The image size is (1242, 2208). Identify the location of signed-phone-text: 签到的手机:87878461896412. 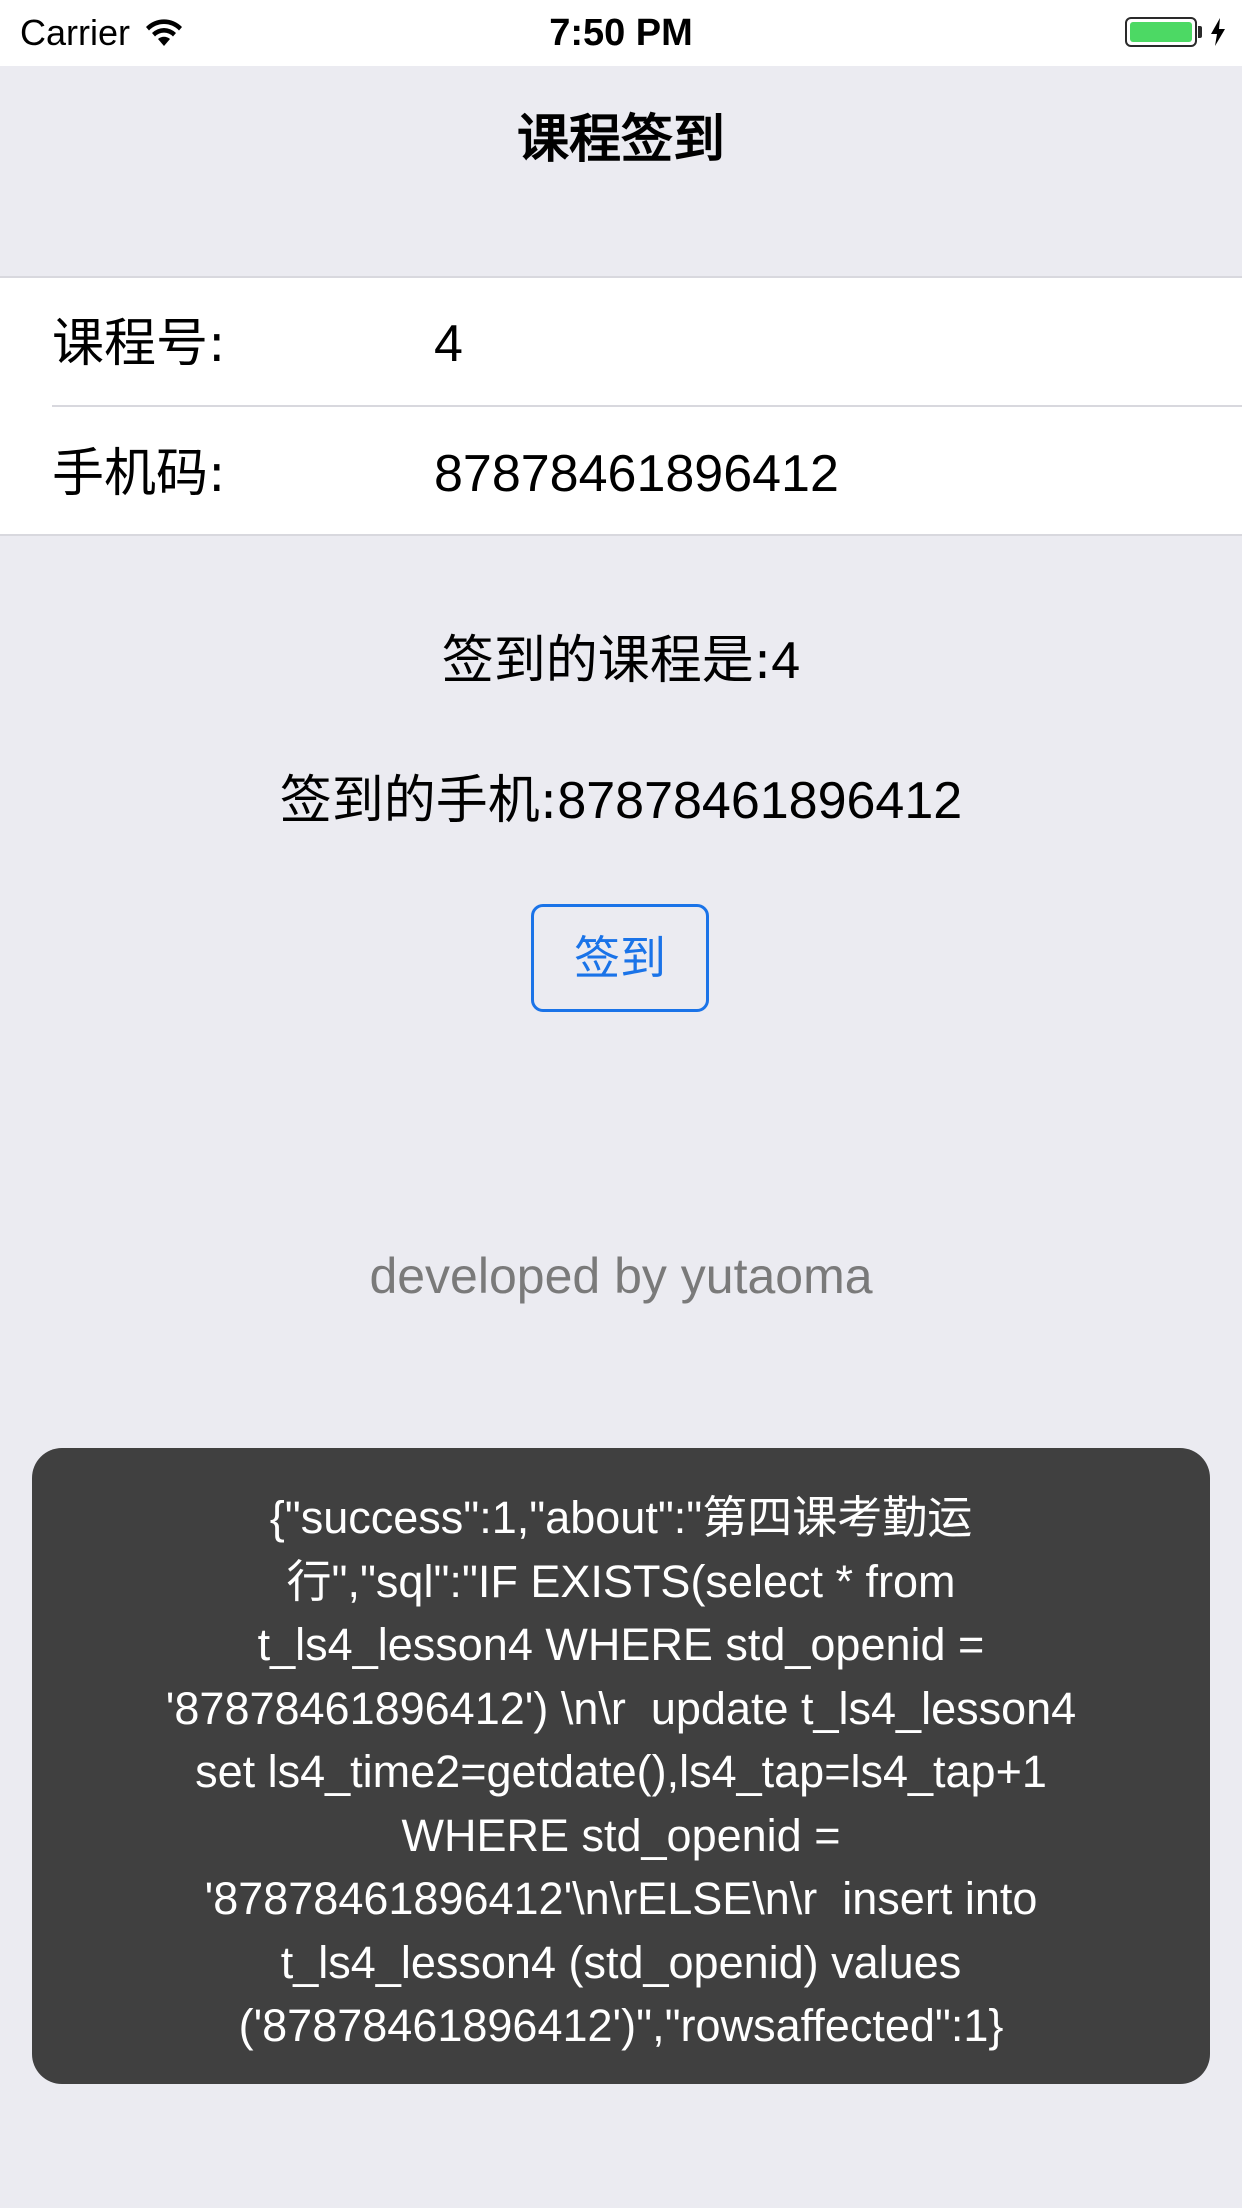
(621, 801).